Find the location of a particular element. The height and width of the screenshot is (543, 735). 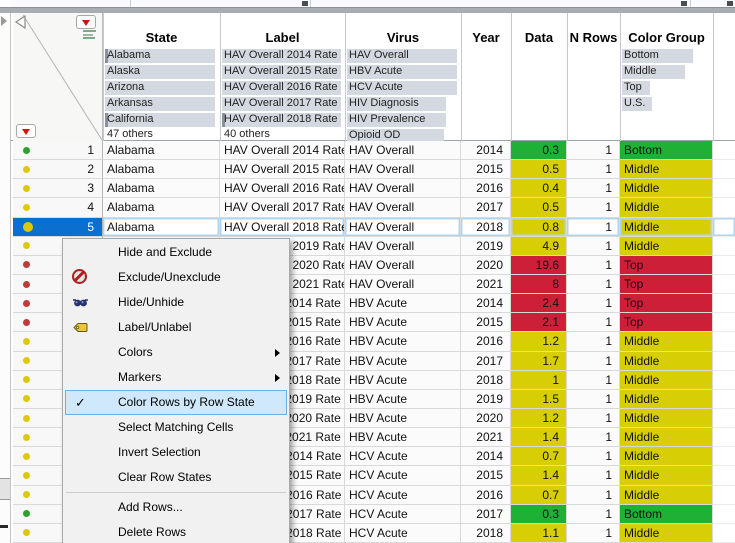

menu-item-delete-rows: Delete Rows is located at coordinates (176, 531).